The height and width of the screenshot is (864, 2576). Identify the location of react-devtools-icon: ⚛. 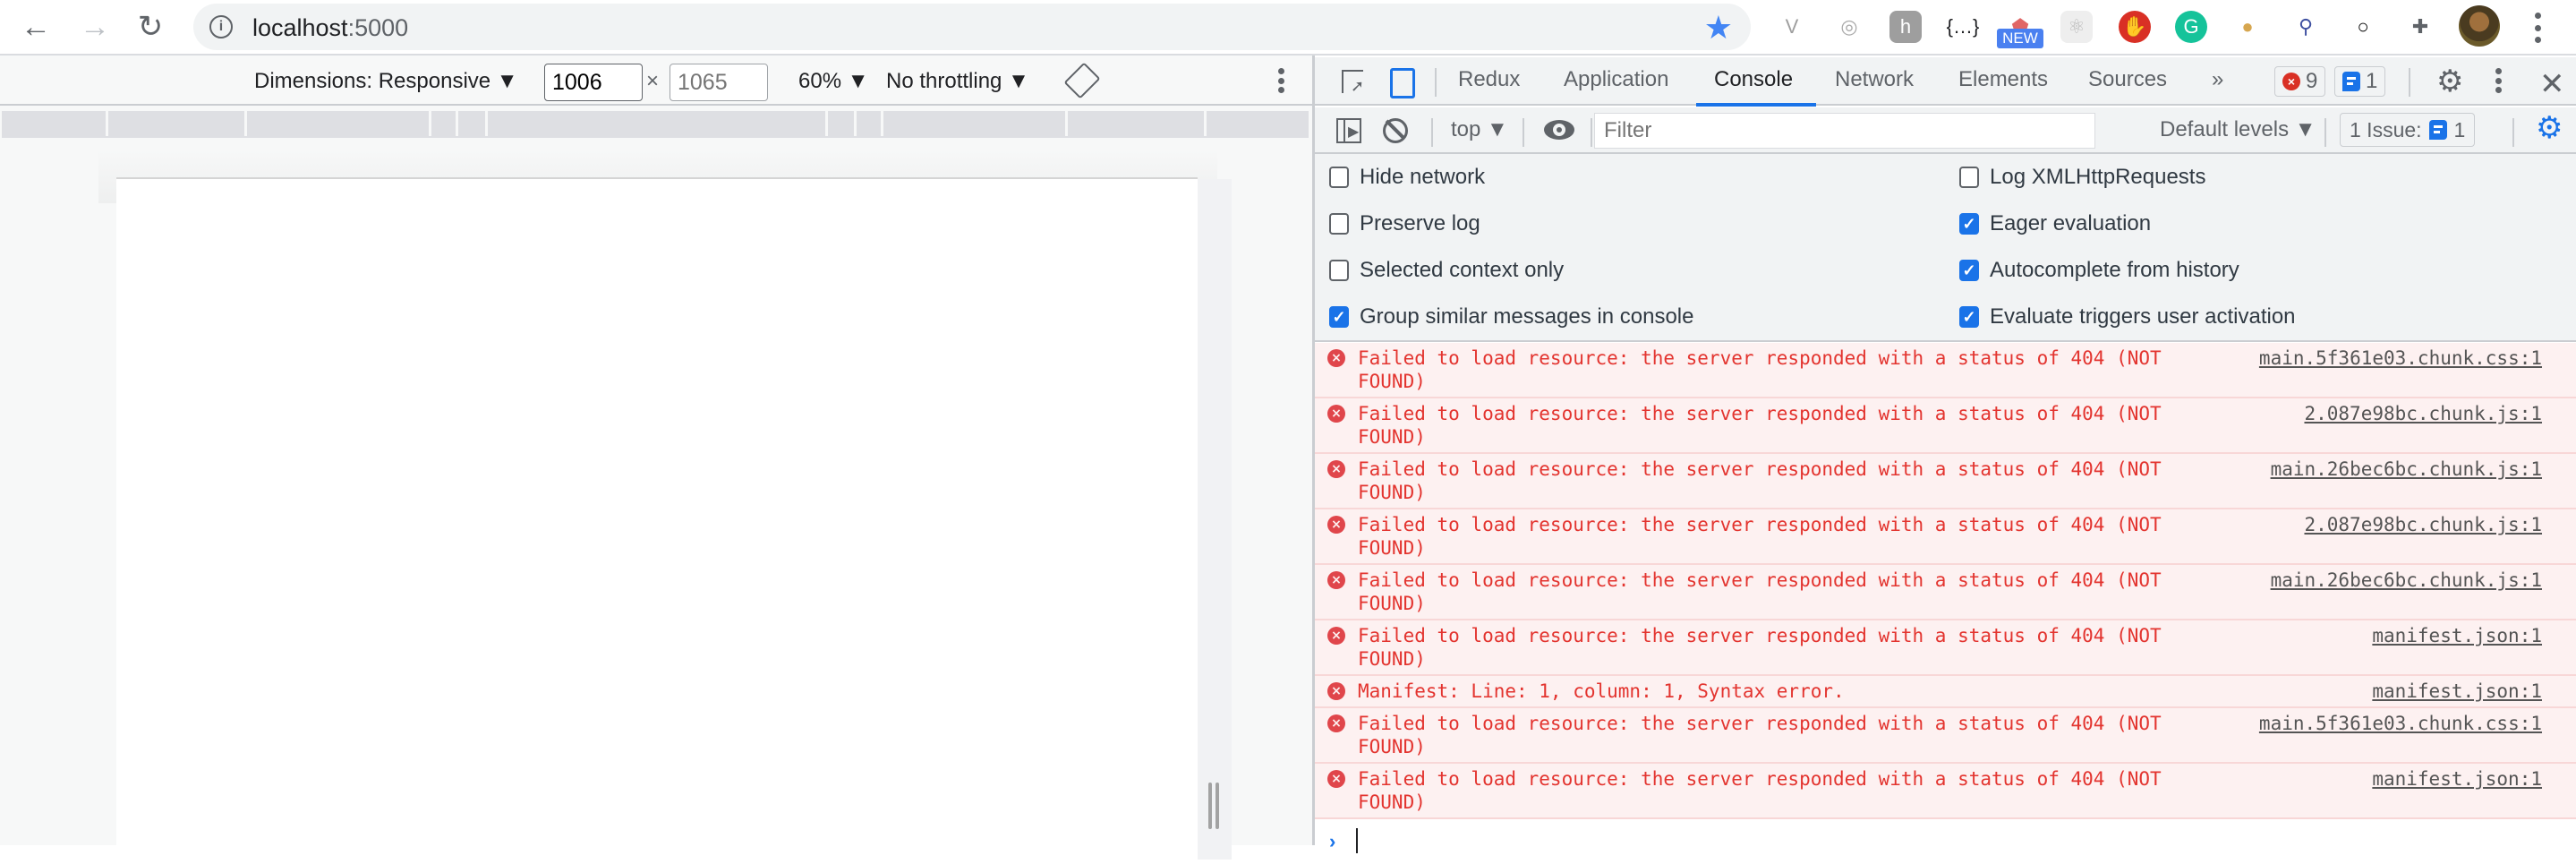
(2076, 27).